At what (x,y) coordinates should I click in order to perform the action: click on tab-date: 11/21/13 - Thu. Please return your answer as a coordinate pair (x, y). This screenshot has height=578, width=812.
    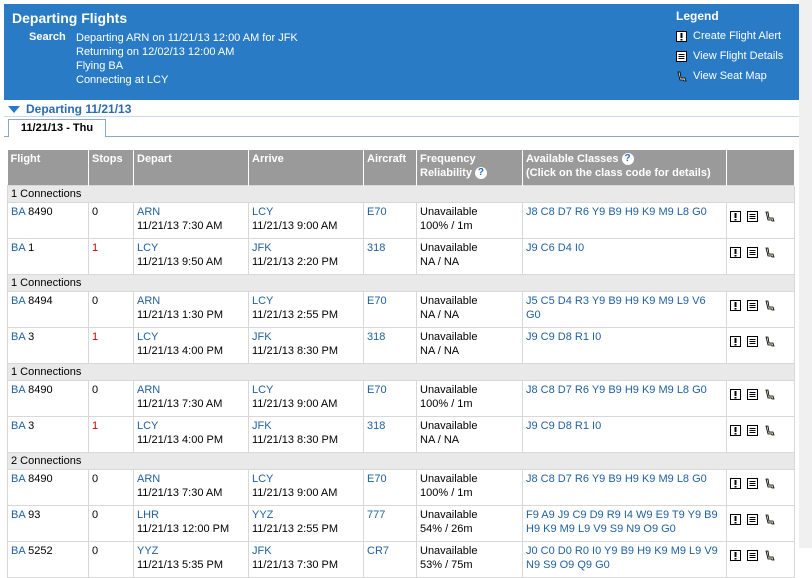
    Looking at the image, I should click on (57, 128).